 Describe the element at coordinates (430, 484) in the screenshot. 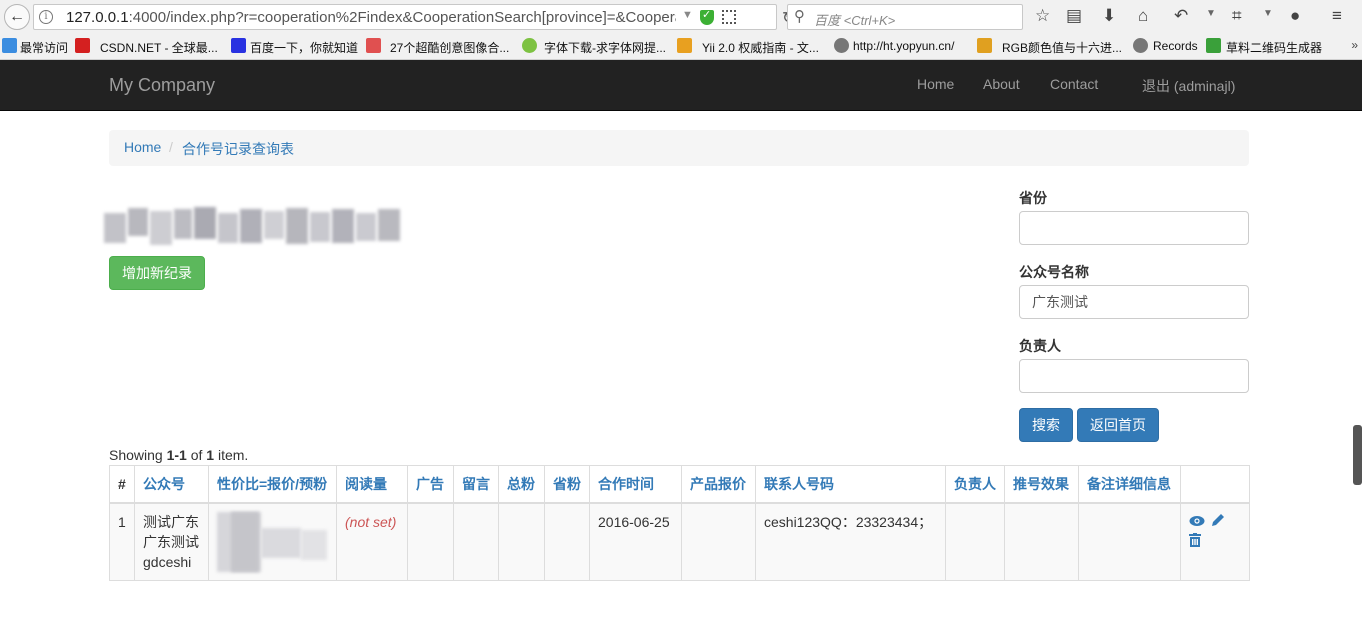

I see `col-ads: 广告` at that location.